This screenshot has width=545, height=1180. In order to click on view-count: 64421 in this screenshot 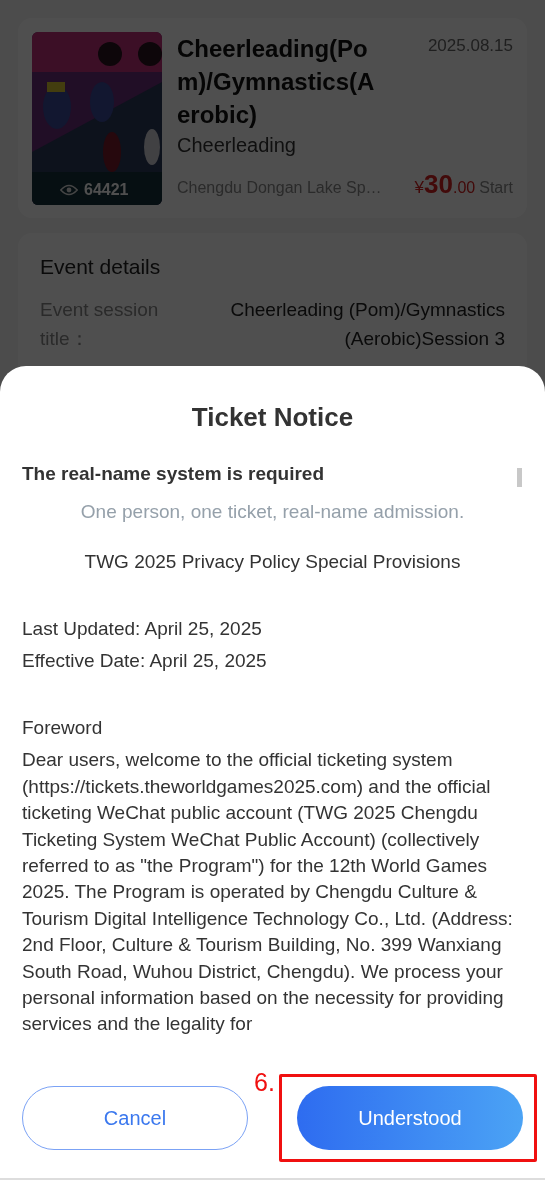, I will do `click(106, 190)`.